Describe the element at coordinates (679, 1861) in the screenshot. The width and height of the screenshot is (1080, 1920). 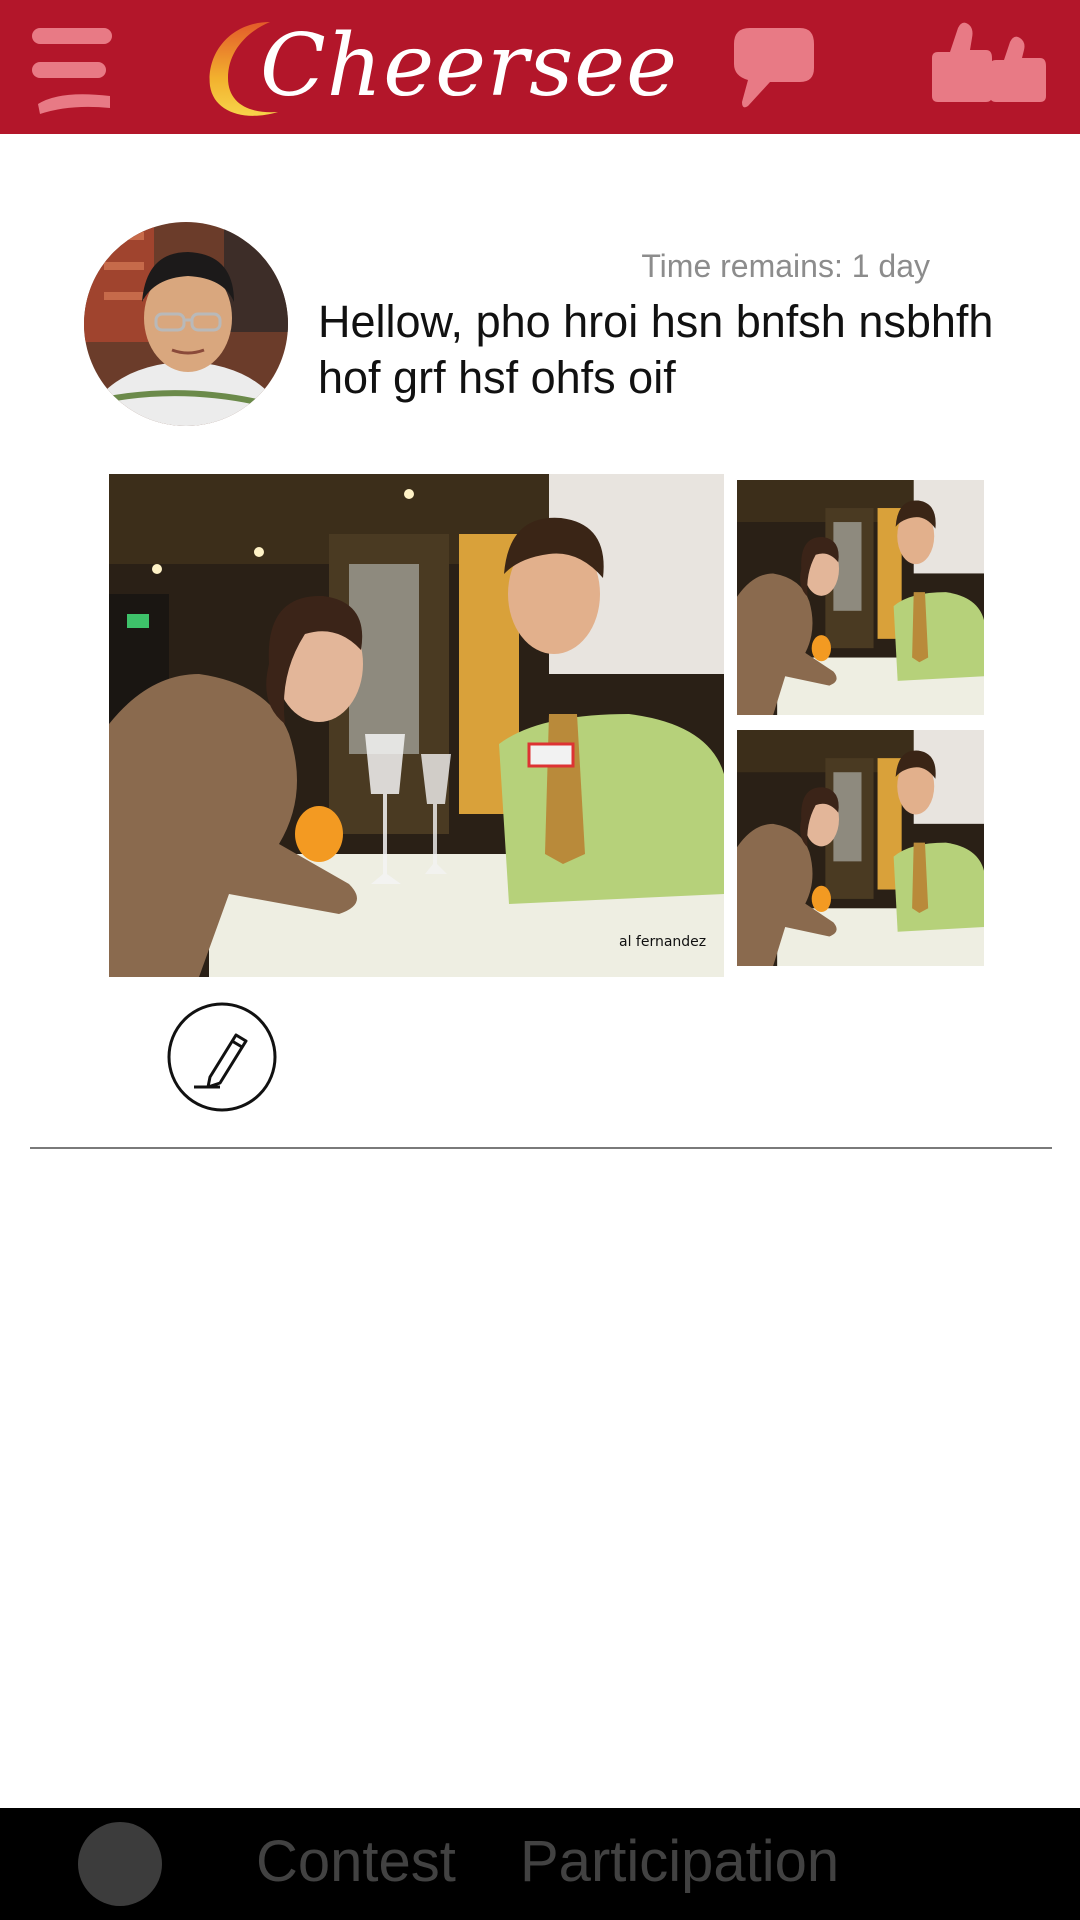
I see `tab-participation: Participation` at that location.